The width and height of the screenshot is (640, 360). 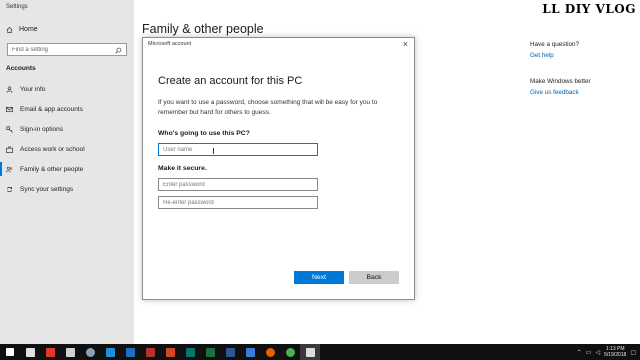 I want to click on start-icon, so click(x=10, y=352).